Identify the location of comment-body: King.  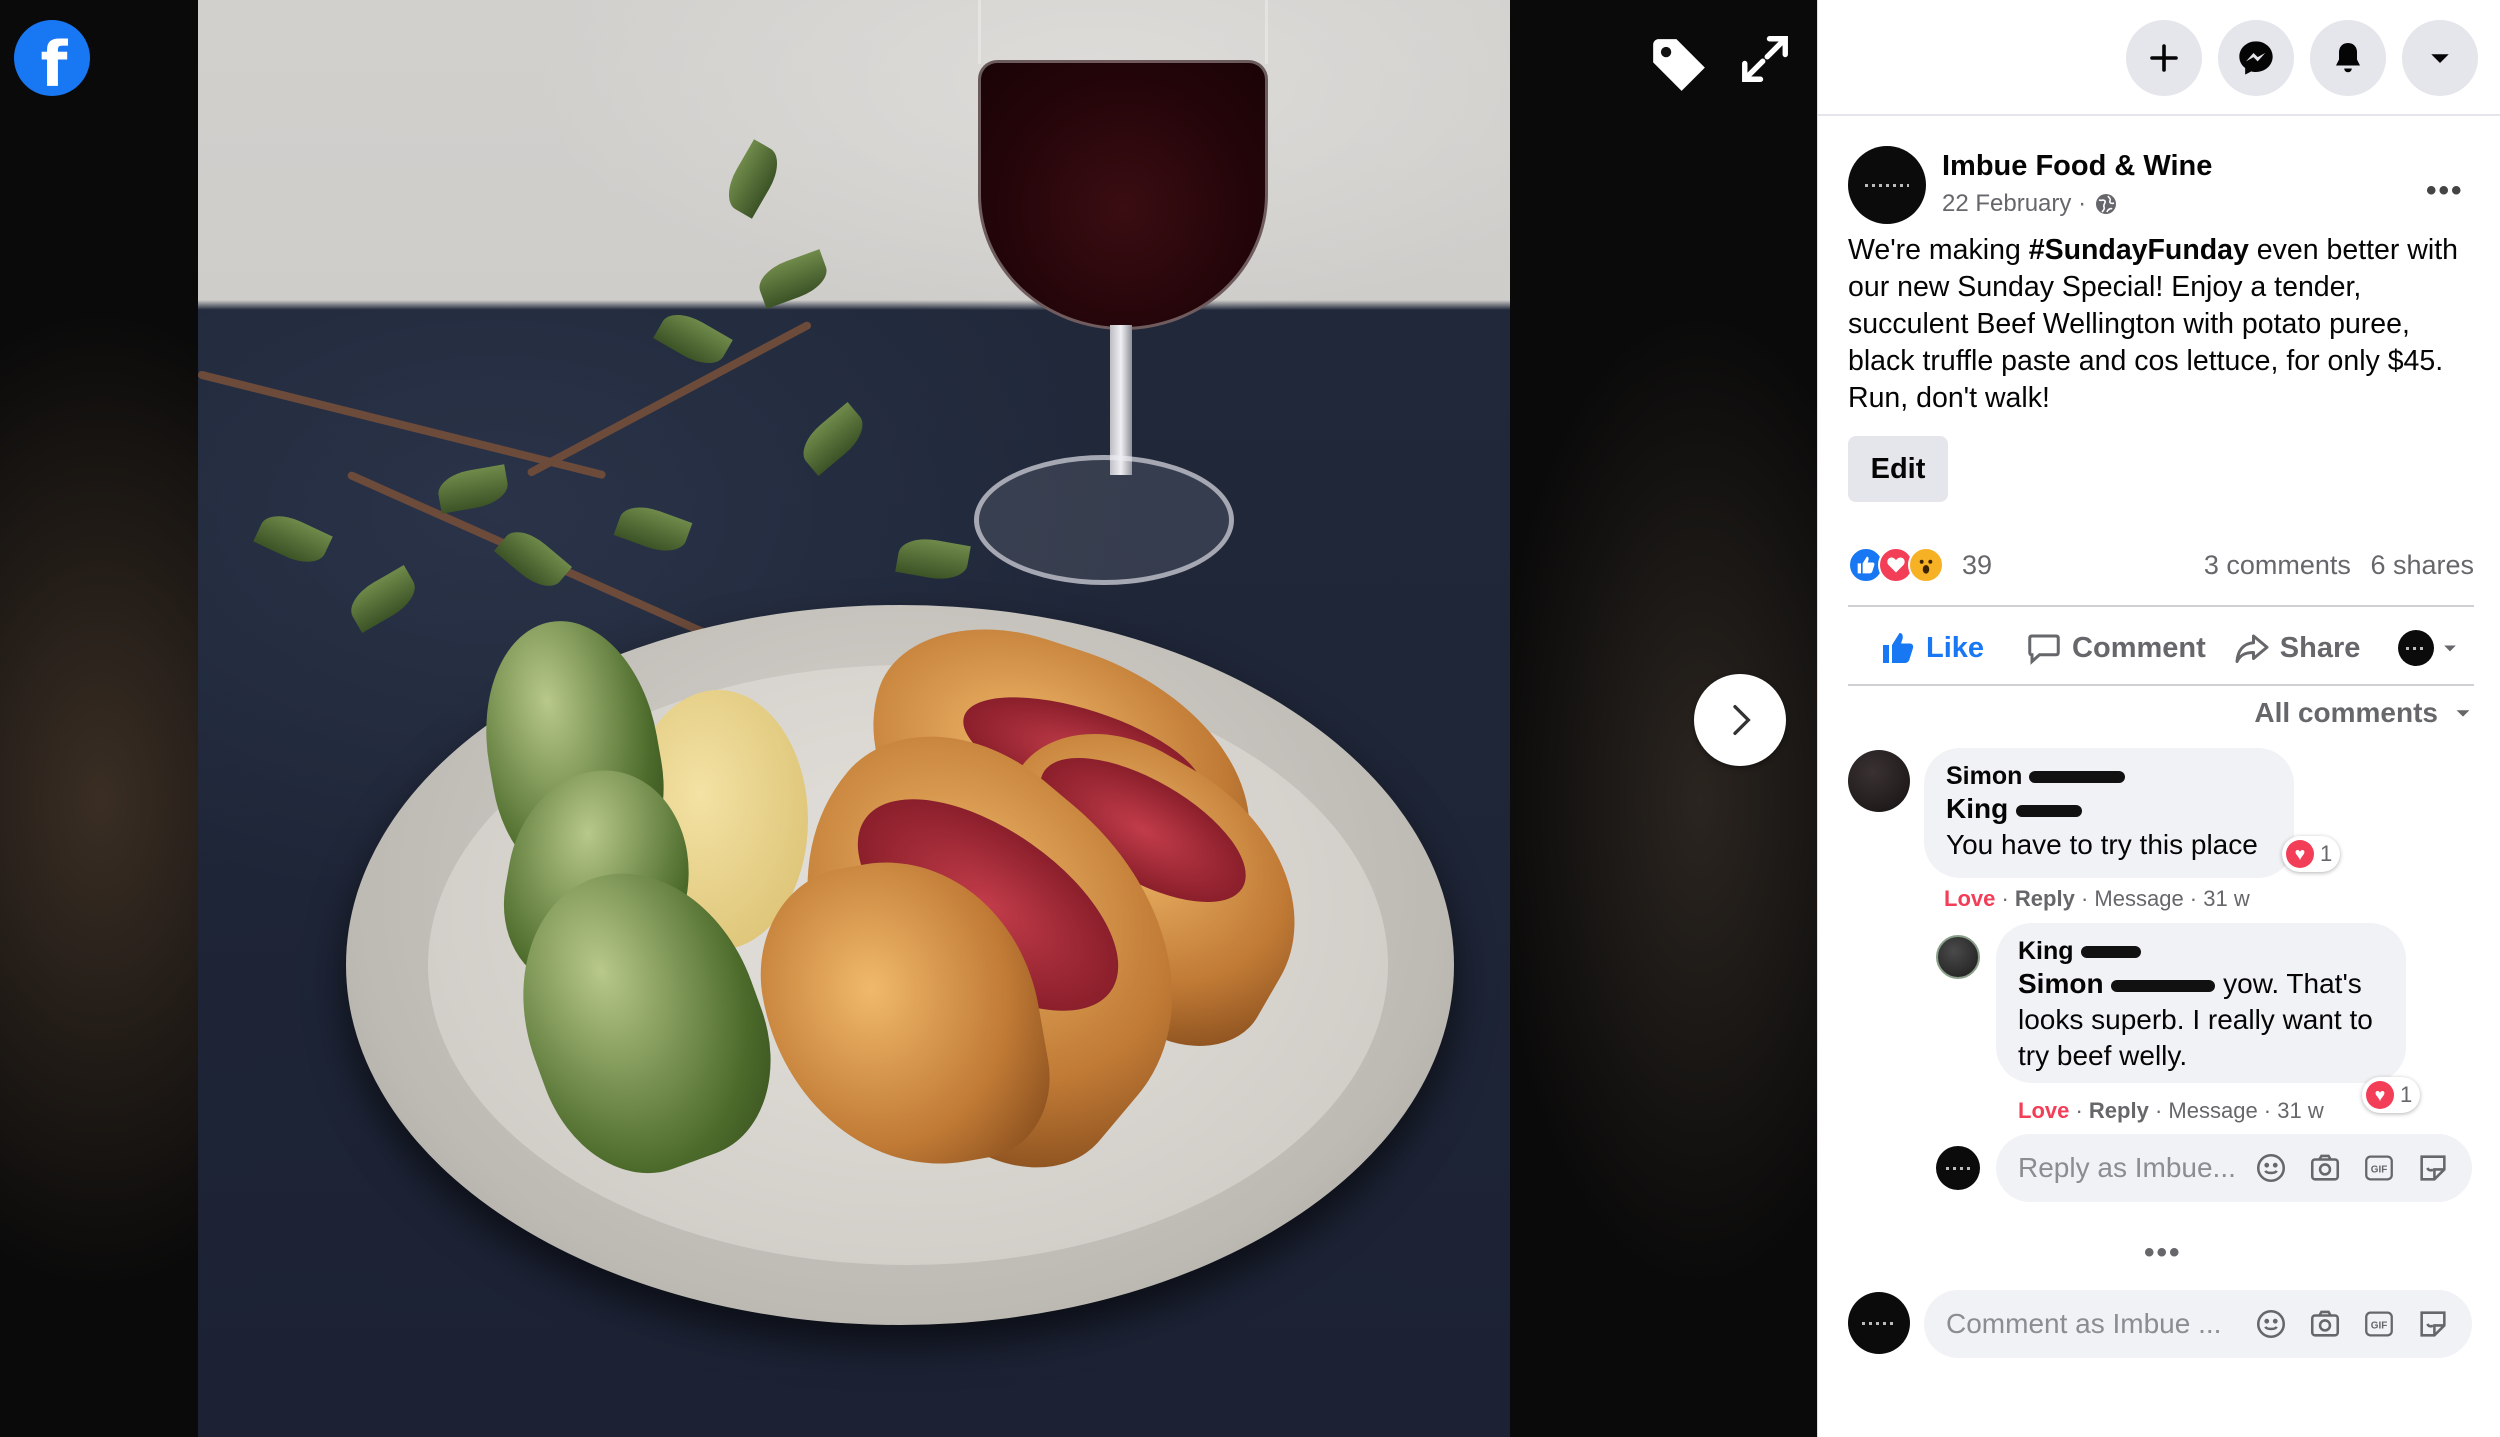
(2109, 809).